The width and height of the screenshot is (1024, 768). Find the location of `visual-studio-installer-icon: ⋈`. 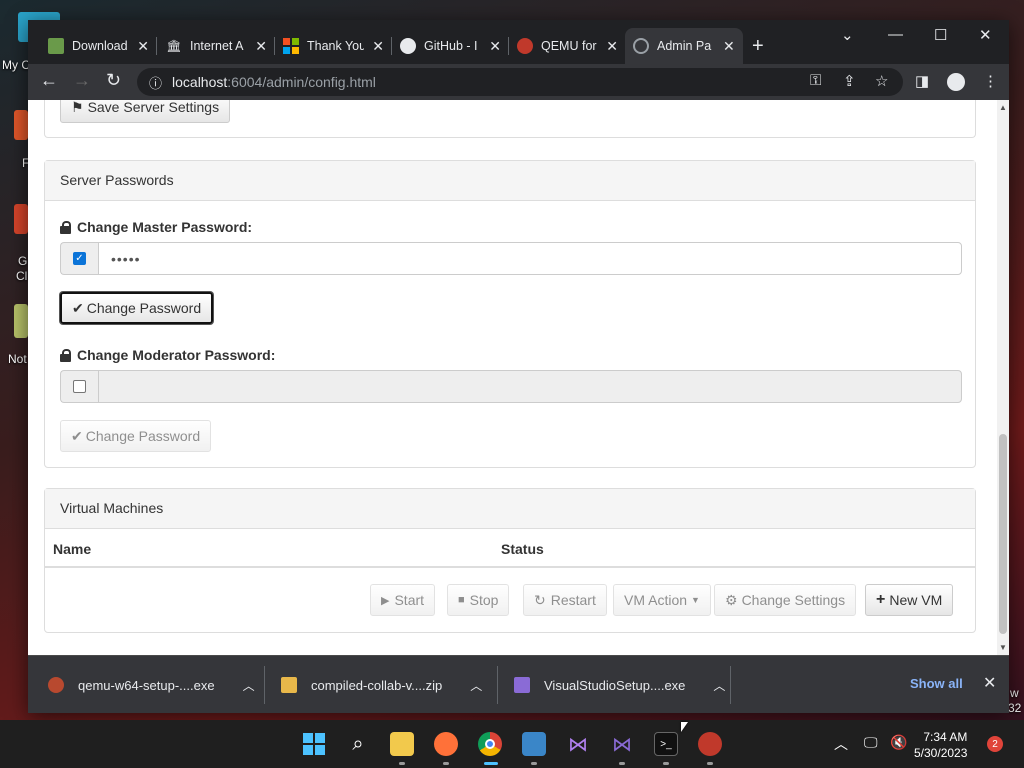

visual-studio-installer-icon: ⋈ is located at coordinates (622, 744).